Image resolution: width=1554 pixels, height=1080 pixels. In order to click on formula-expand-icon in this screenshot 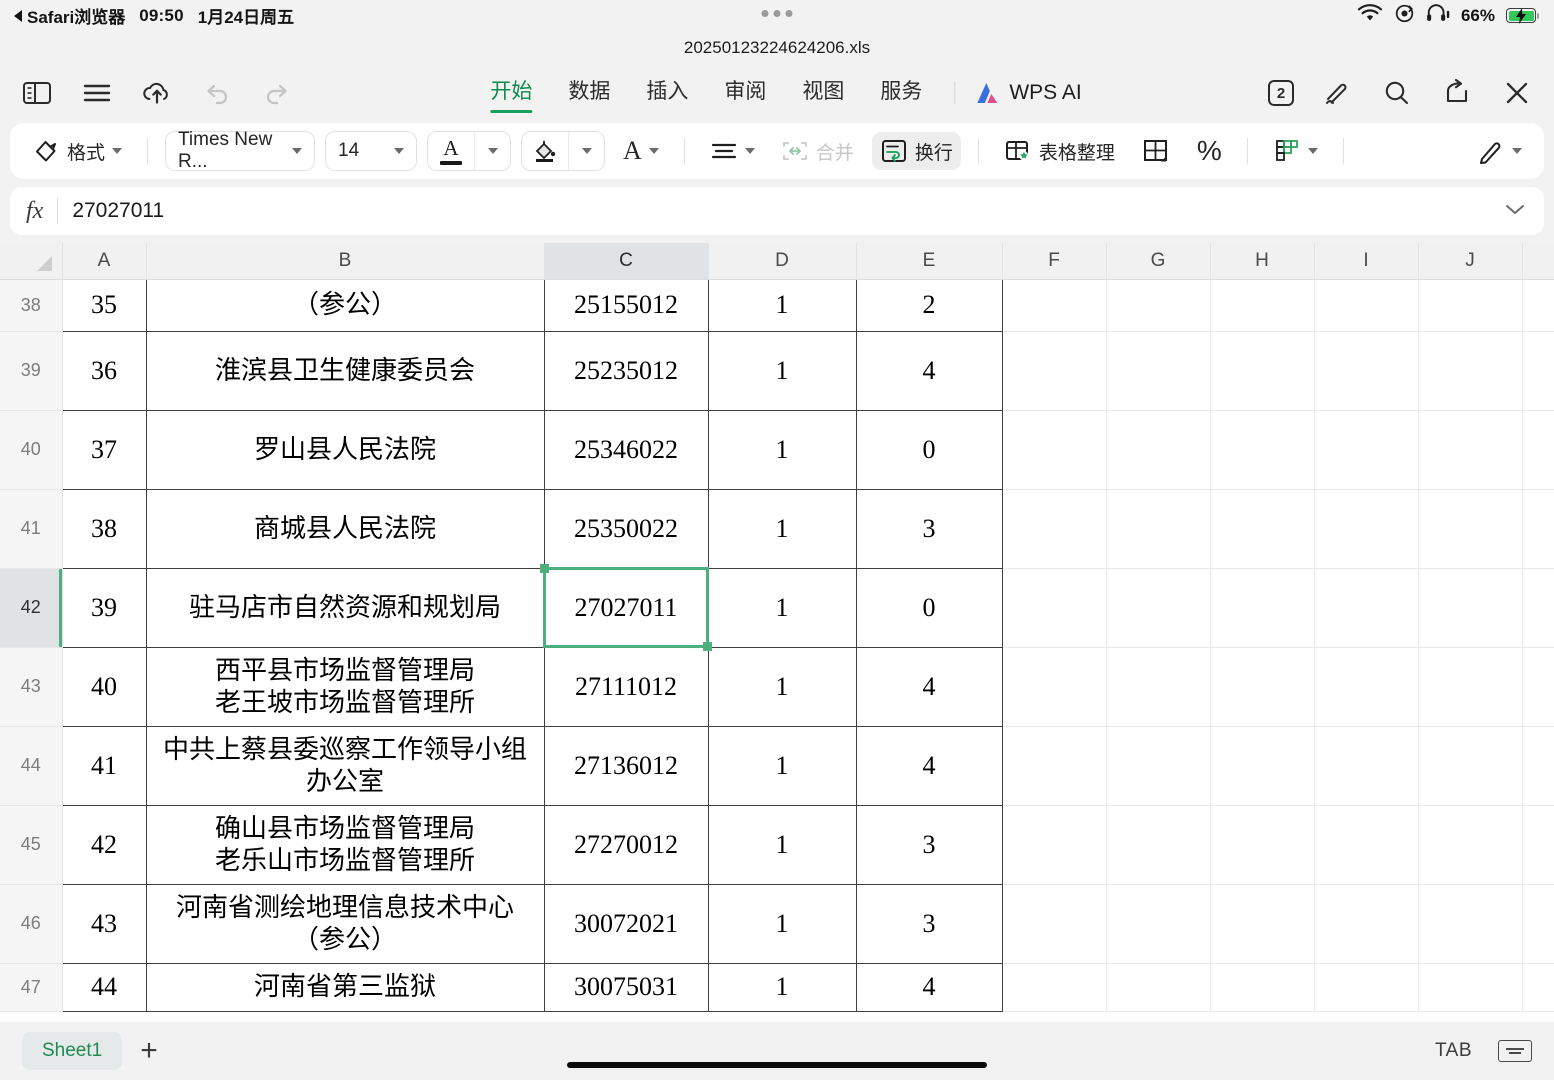, I will do `click(1515, 211)`.